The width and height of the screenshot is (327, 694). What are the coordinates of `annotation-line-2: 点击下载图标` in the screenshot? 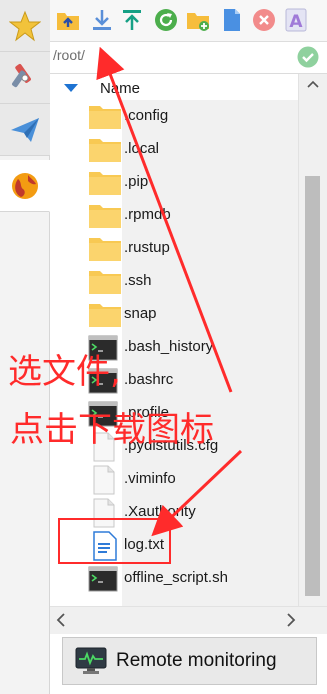 It's located at (112, 430).